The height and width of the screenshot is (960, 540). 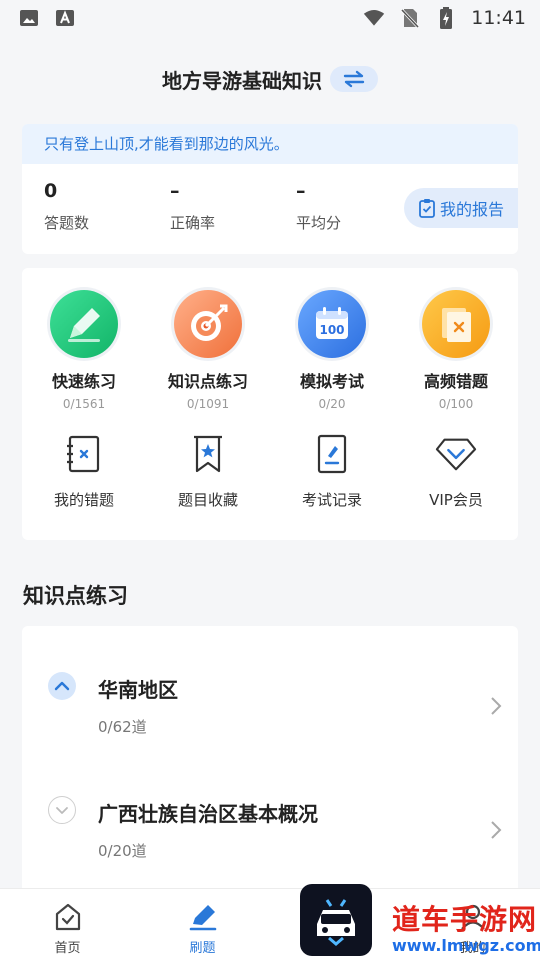 I want to click on stat-accuracy: – 正确率, so click(x=211, y=206).